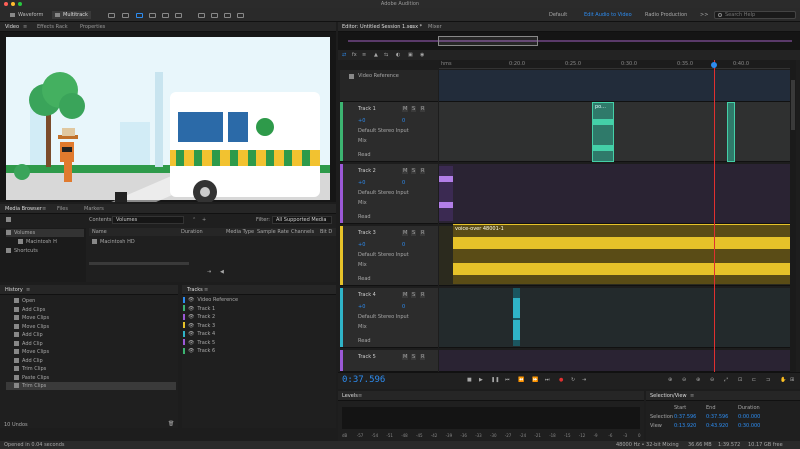 The image size is (800, 449). I want to click on minimize-window-icon, so click(13, 4).